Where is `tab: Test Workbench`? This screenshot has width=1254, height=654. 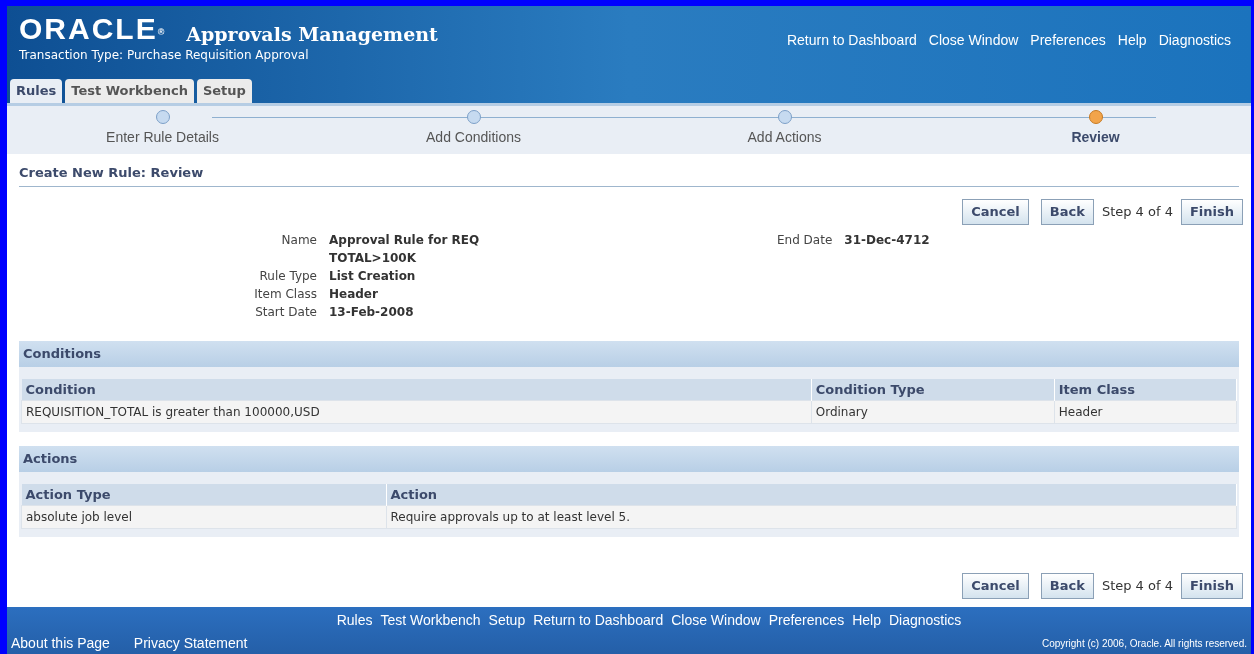 tab: Test Workbench is located at coordinates (129, 91).